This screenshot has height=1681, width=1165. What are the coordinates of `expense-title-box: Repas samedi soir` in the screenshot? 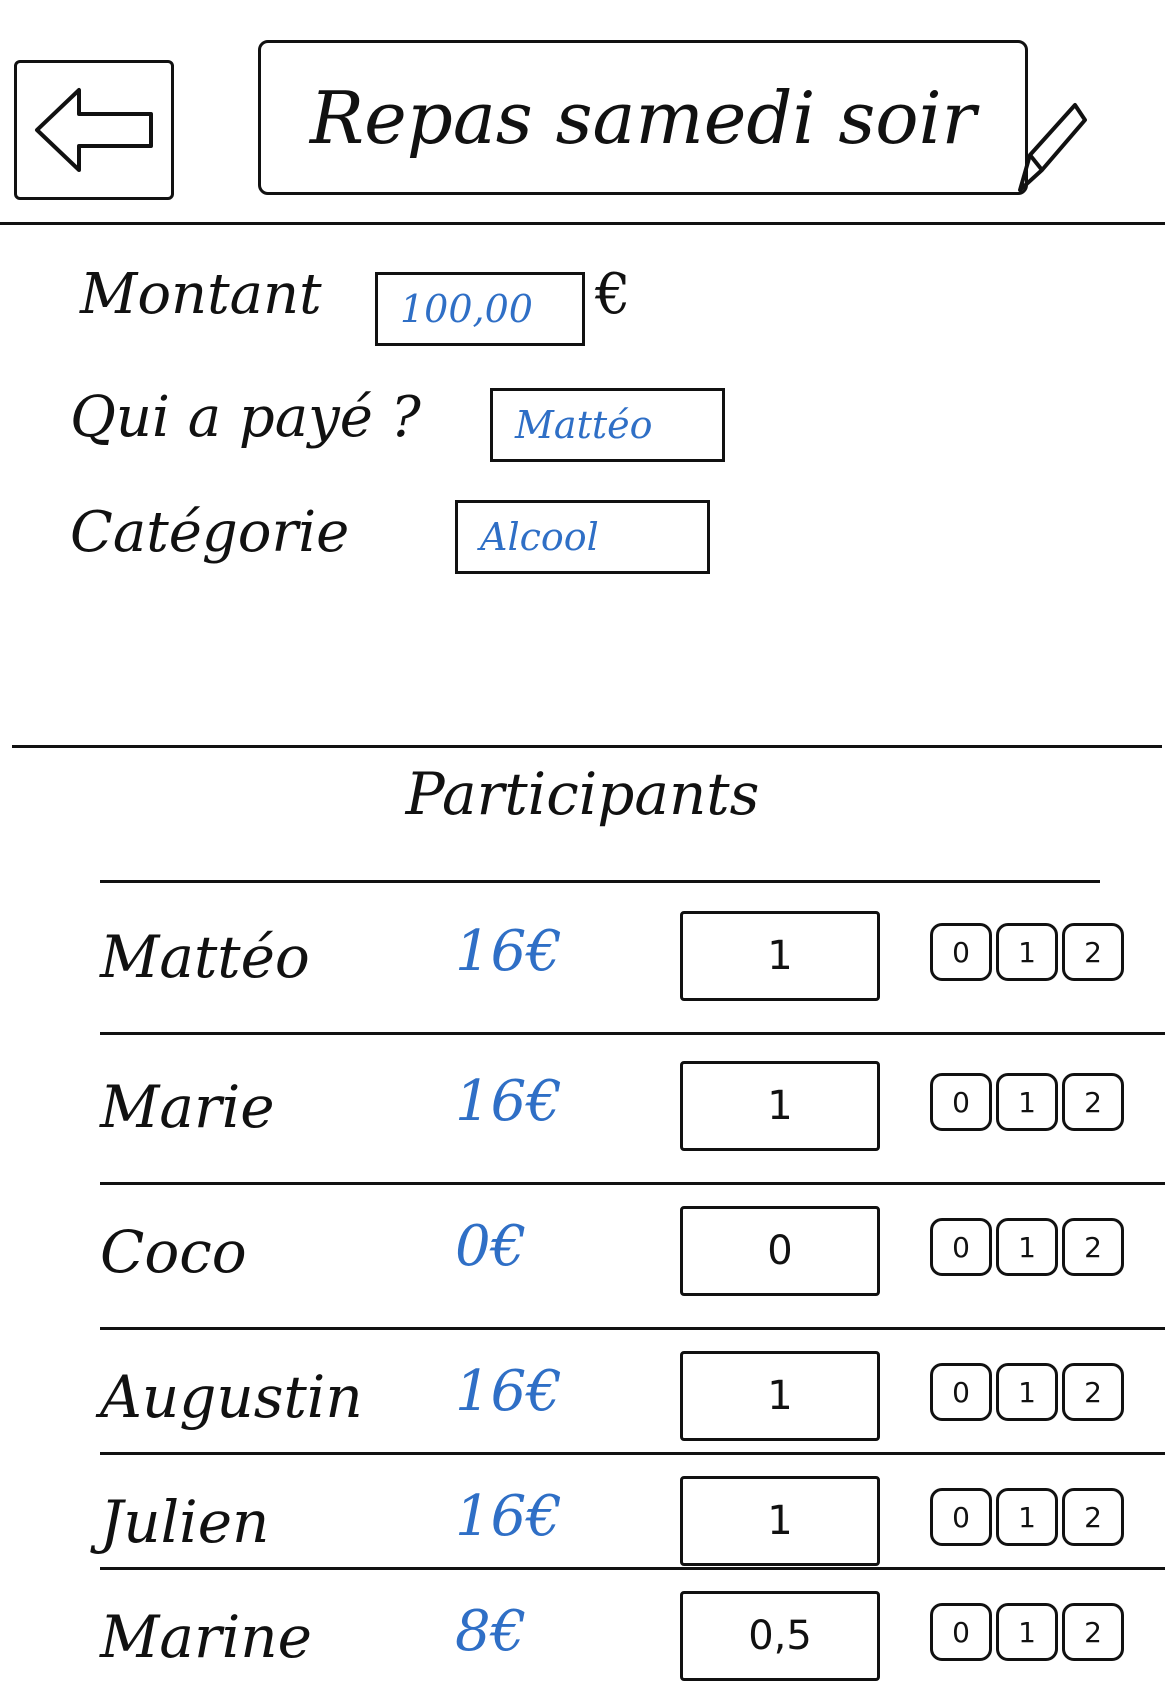 It's located at (643, 117).